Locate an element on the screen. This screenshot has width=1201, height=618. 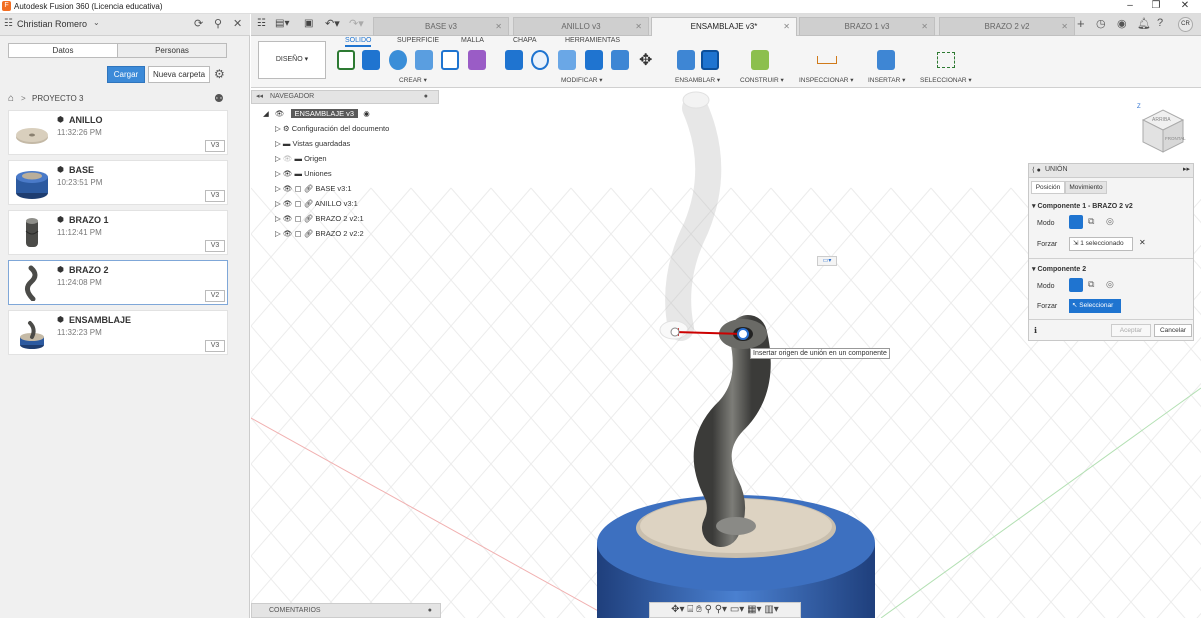
version-badge: V2 is located at coordinates (215, 296).